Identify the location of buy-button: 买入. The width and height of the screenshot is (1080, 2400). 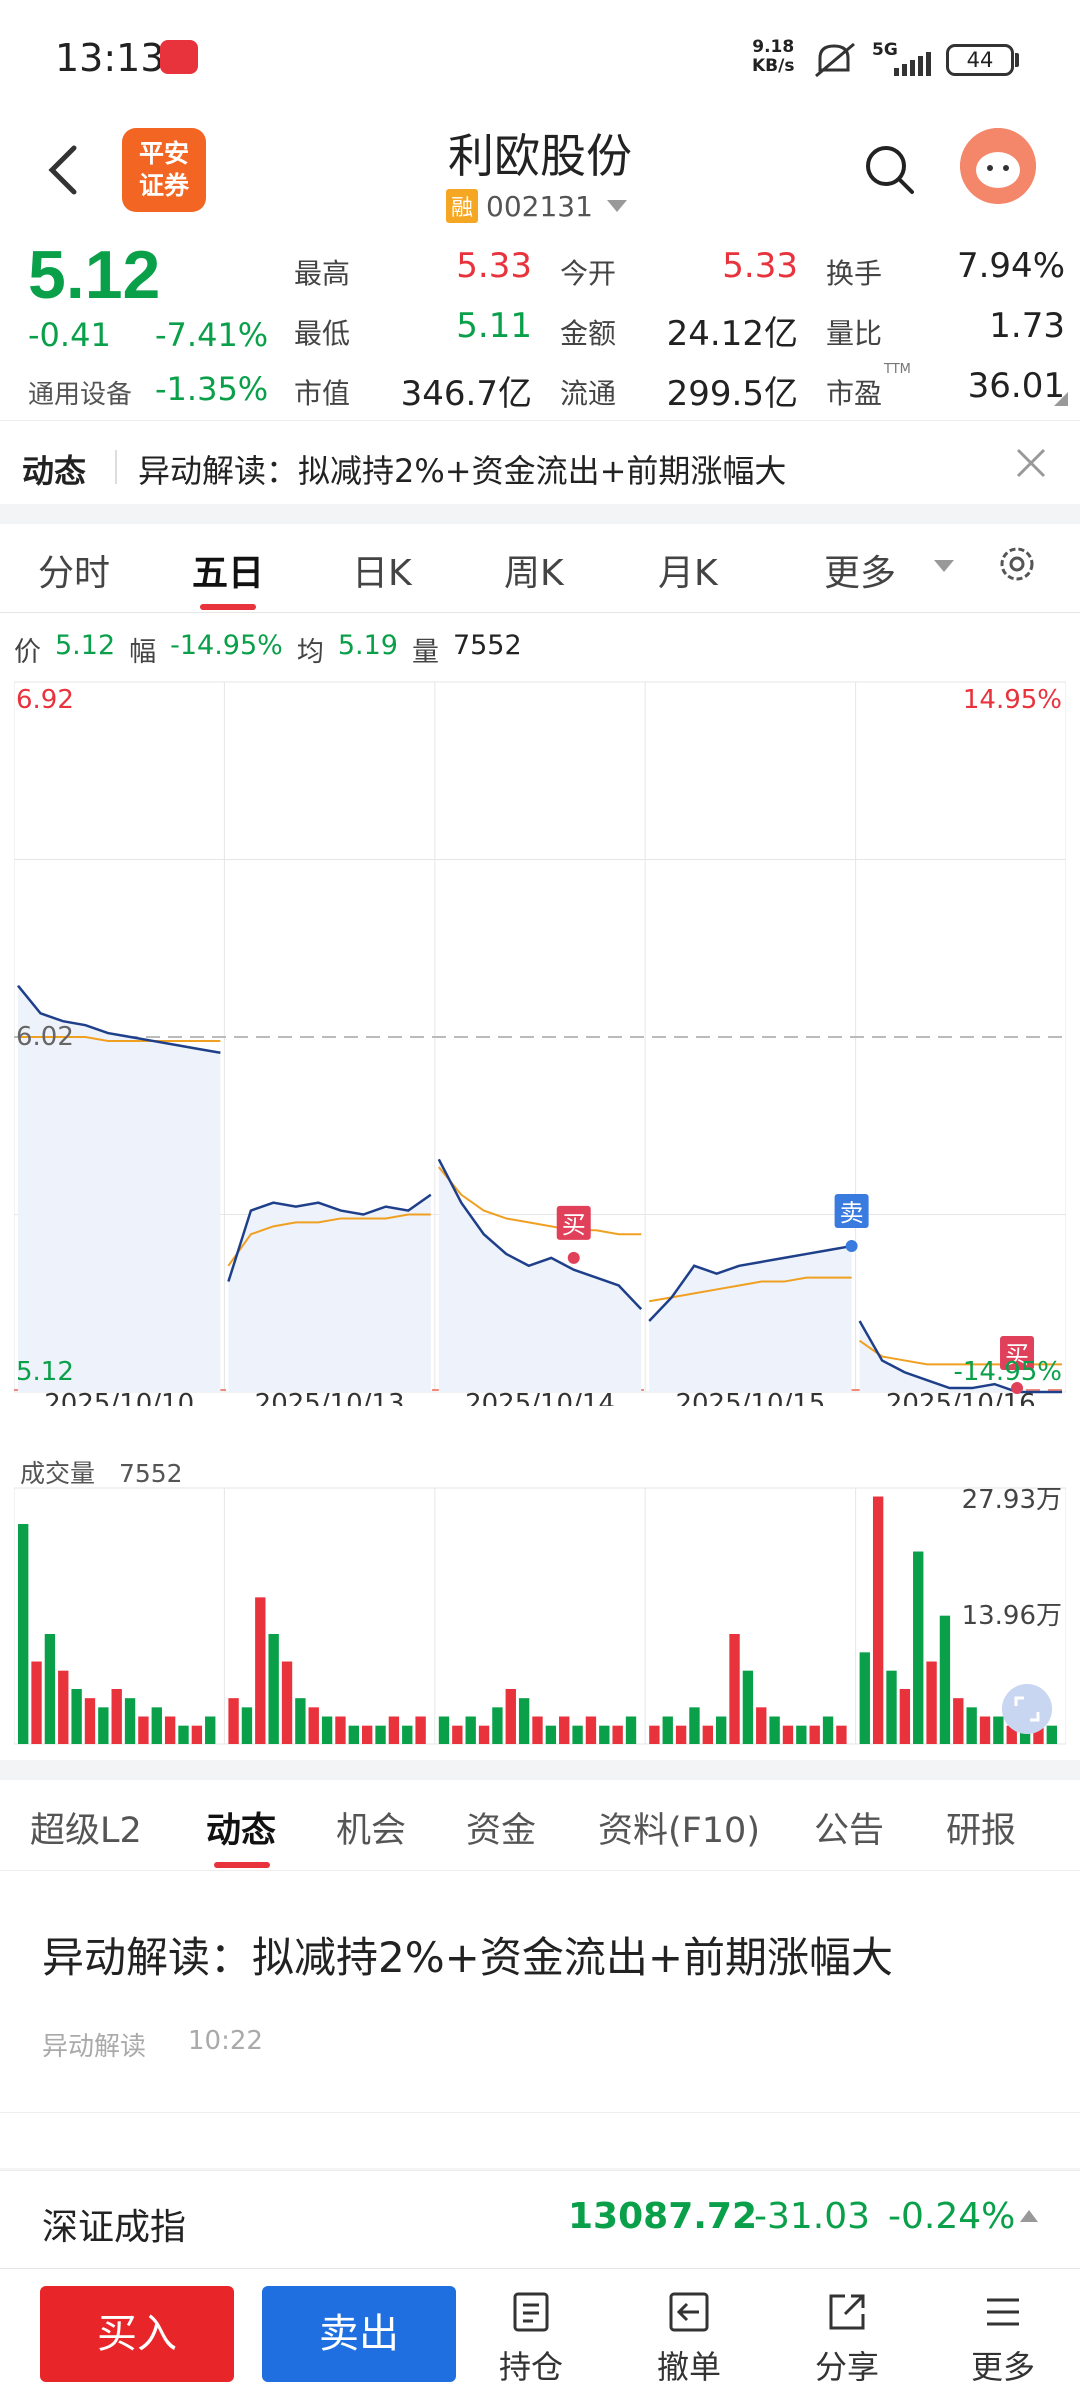
(137, 2334).